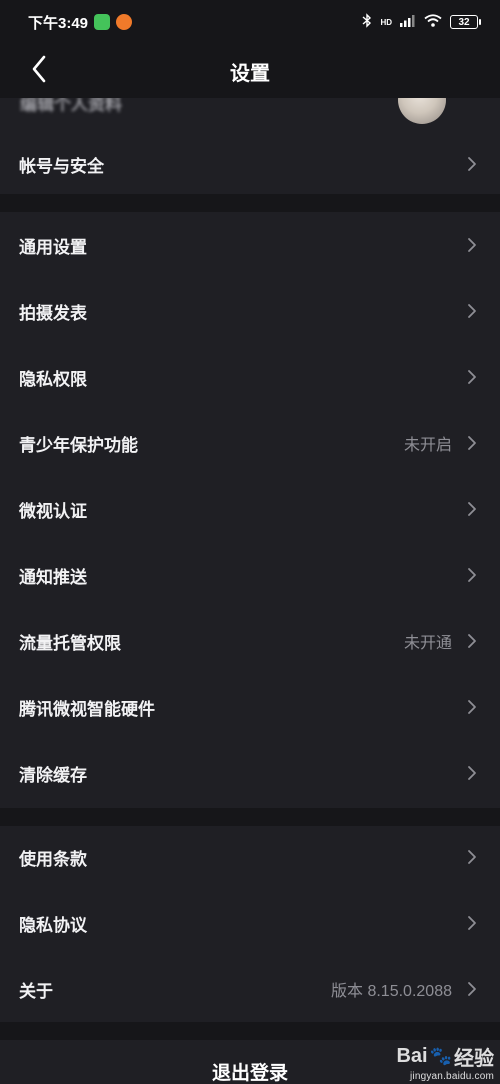 This screenshot has height=1084, width=500. Describe the element at coordinates (36, 991) in the screenshot. I see `row-label: 关于` at that location.